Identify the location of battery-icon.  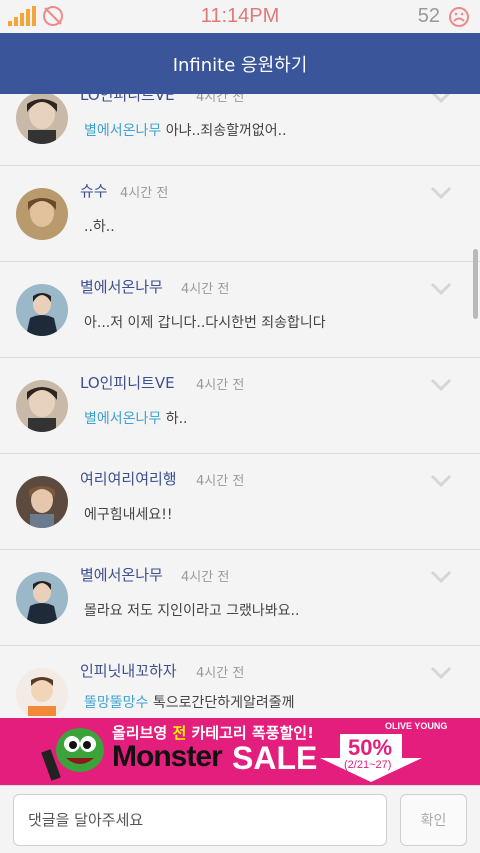
(459, 17).